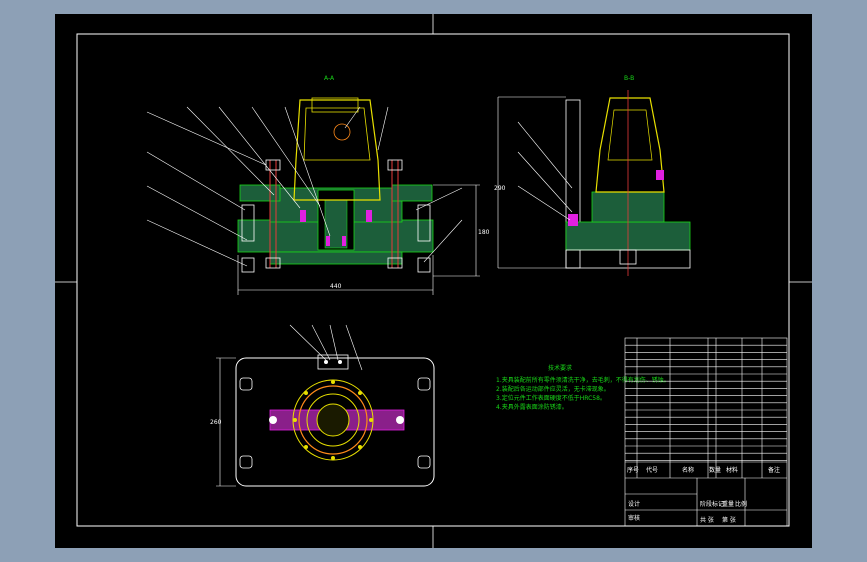 The height and width of the screenshot is (562, 867). What do you see at coordinates (532, 407) in the screenshot?
I see `notes-line-4: 4.夹具外露表面涂防锈漆。` at bounding box center [532, 407].